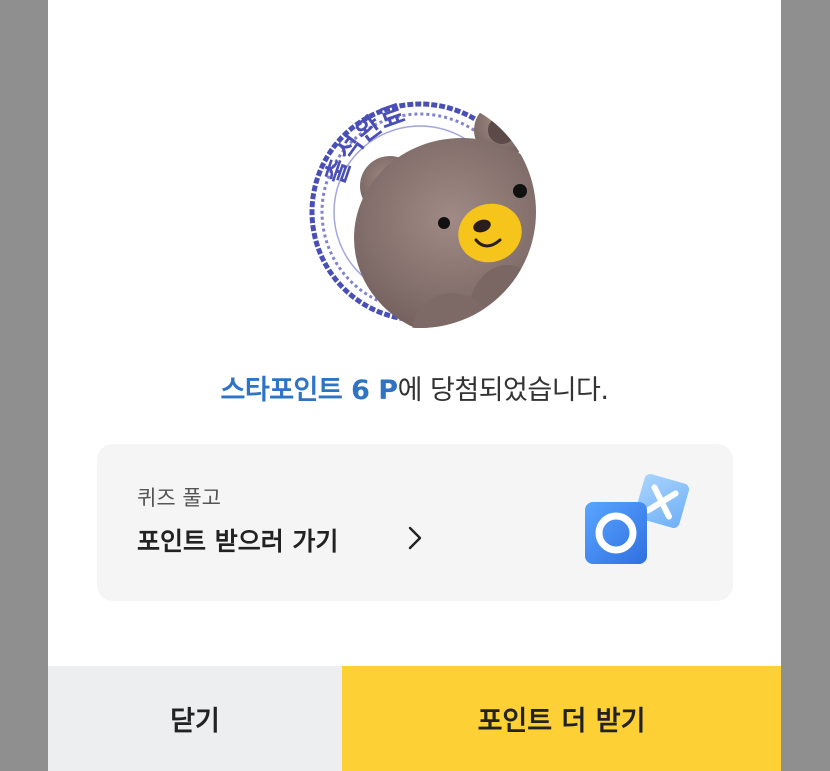 This screenshot has width=830, height=771. I want to click on reward-message-text: 에 당첨되었습니다., so click(503, 390).